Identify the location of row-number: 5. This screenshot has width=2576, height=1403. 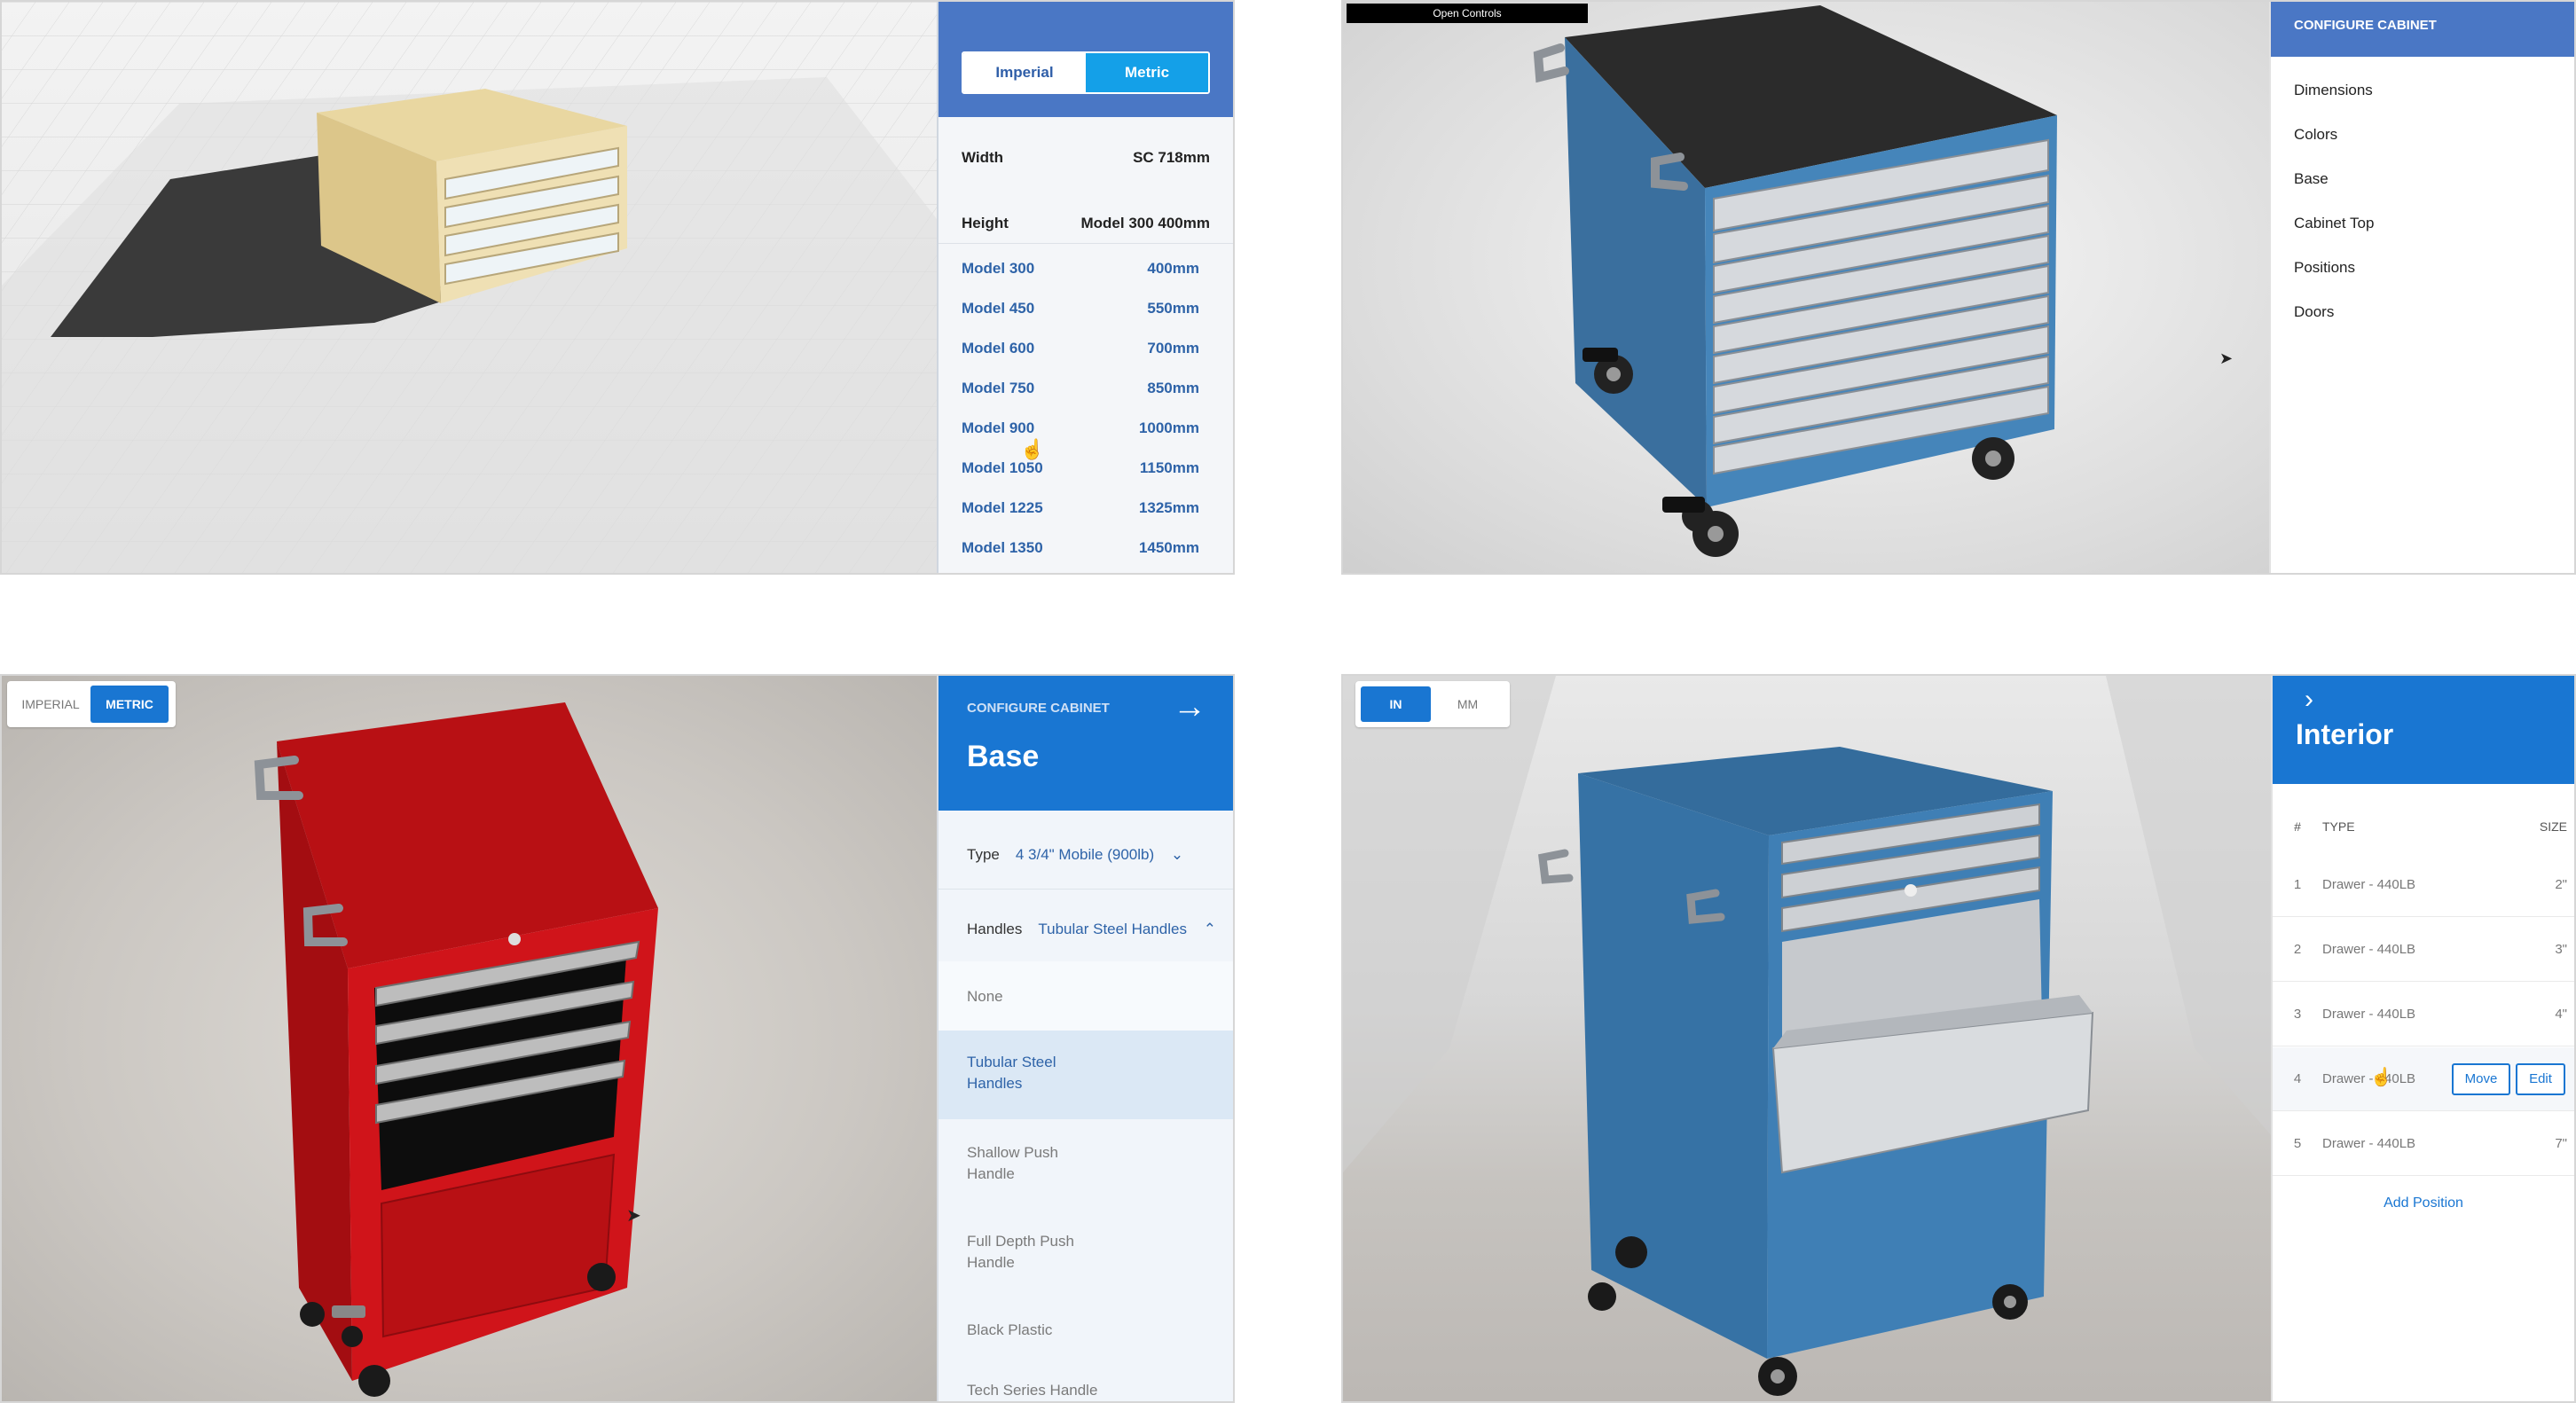
(2297, 1143).